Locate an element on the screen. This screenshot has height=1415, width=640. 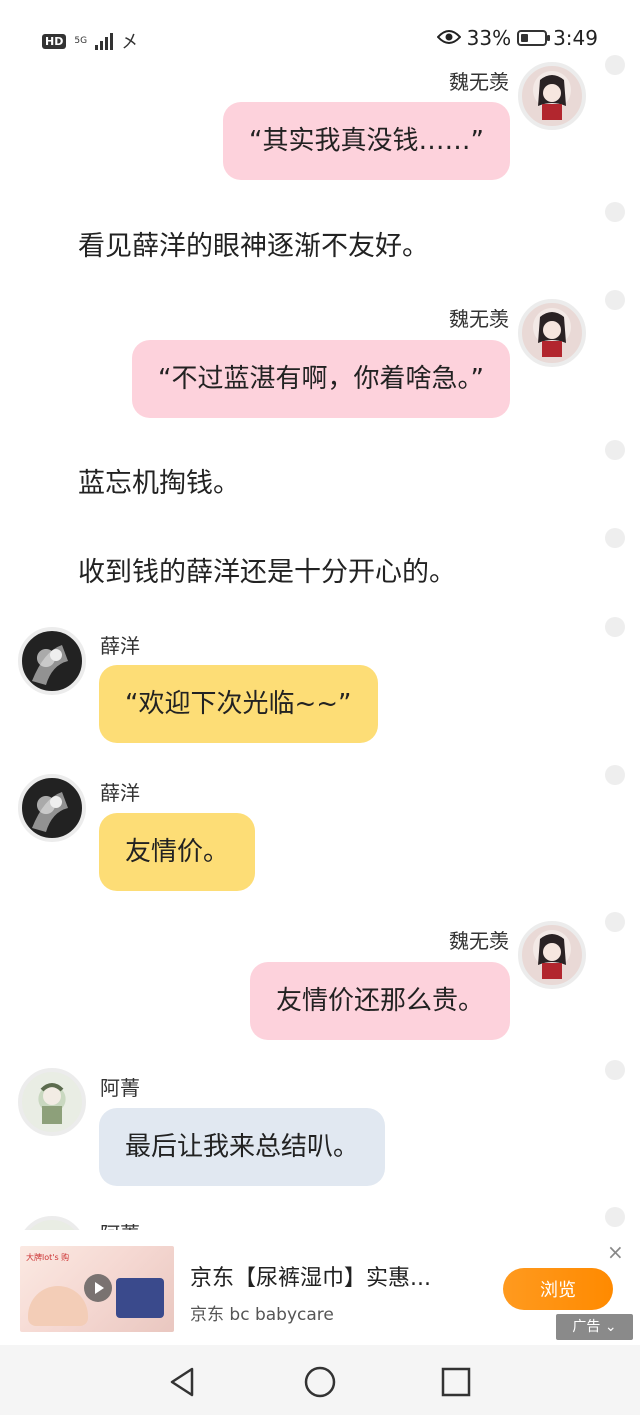
ad-product-image is located at coordinates (140, 1298).